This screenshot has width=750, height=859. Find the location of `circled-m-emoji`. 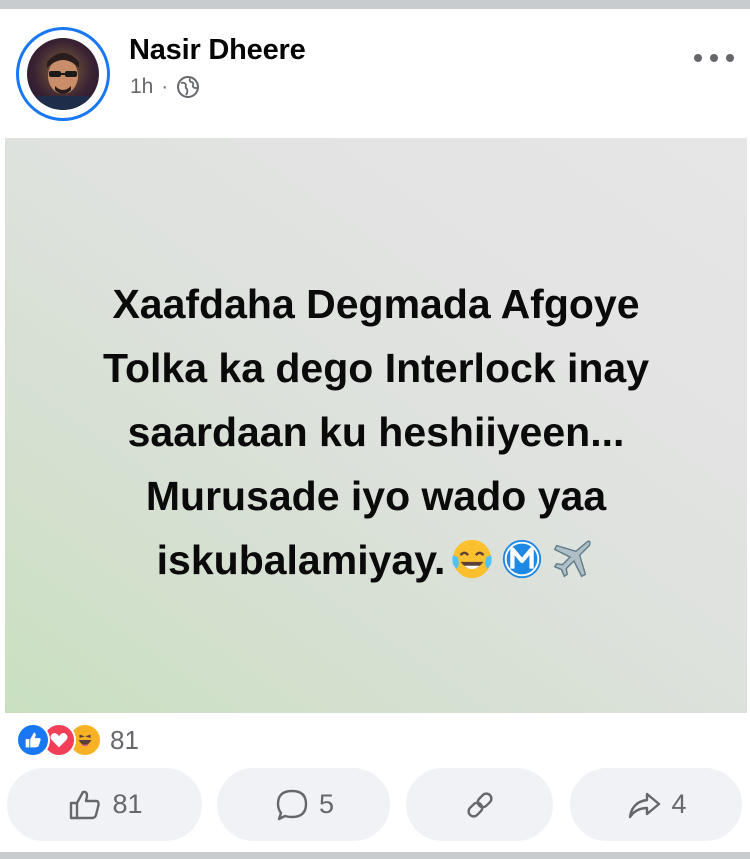

circled-m-emoji is located at coordinates (522, 559).